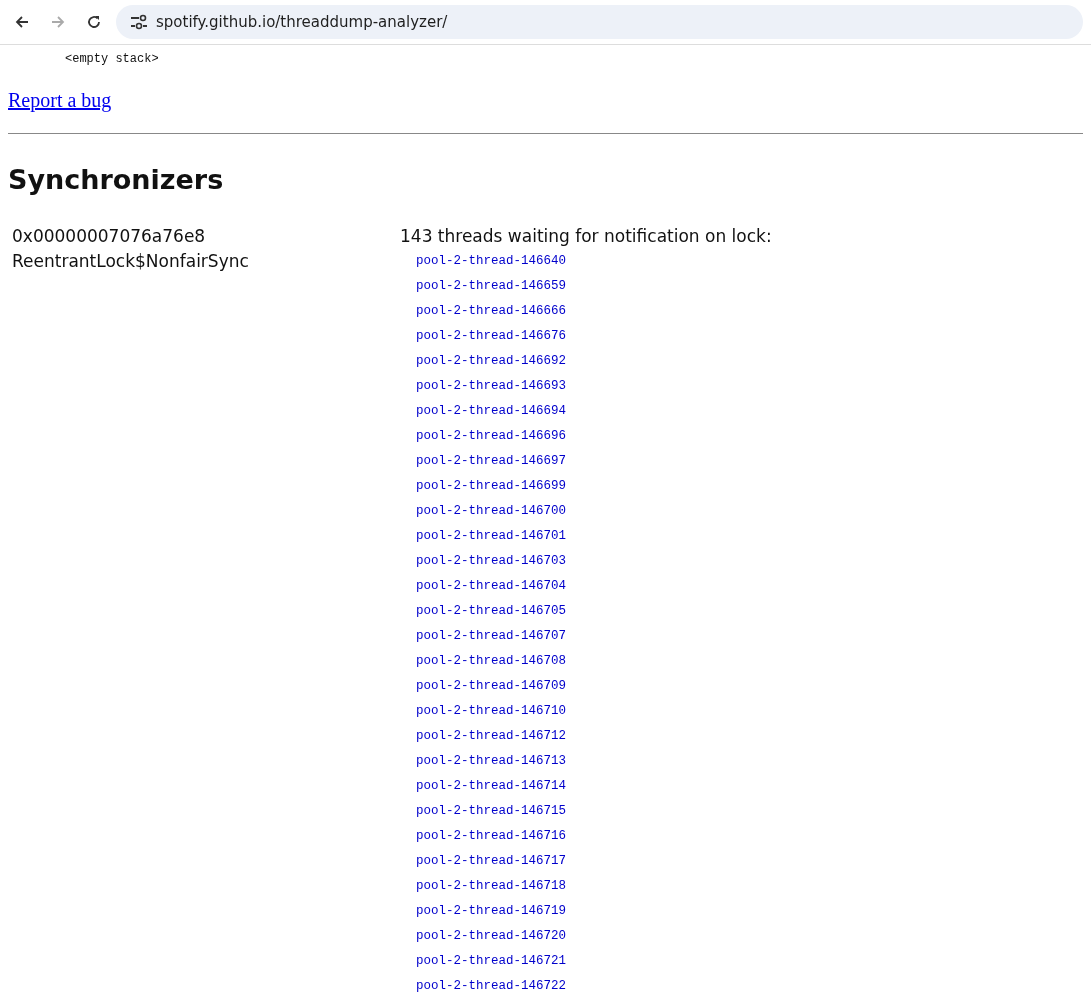  Describe the element at coordinates (491, 787) in the screenshot. I see `thread-link: pool-2-thread-146714` at that location.